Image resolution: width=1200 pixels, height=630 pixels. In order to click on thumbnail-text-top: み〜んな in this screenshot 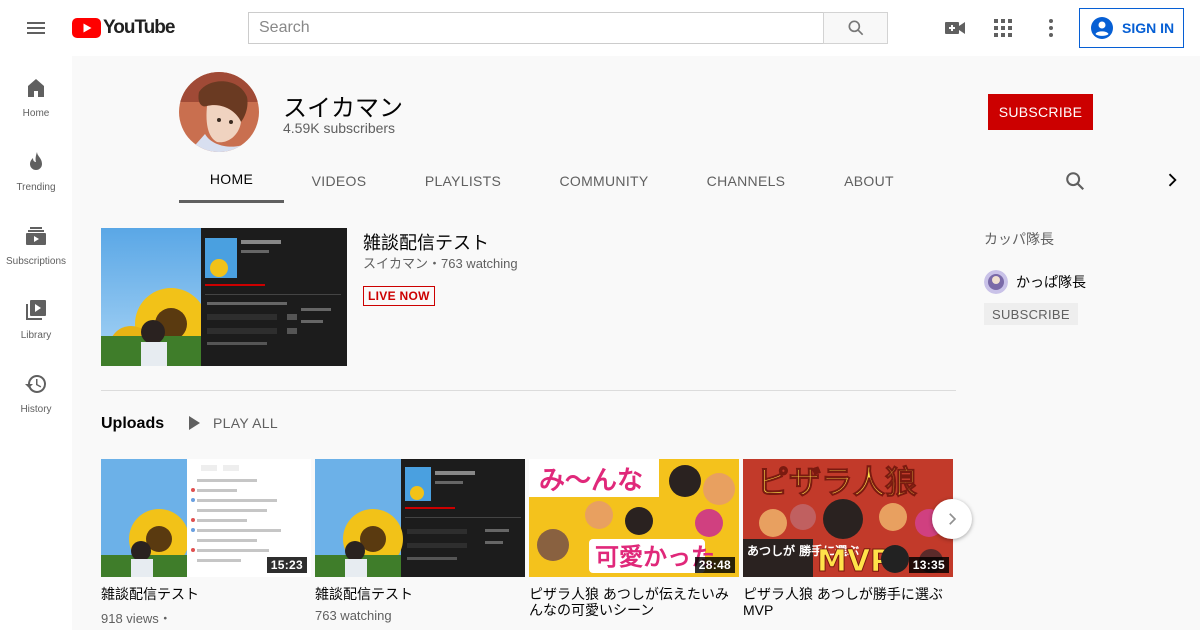, I will do `click(591, 481)`.